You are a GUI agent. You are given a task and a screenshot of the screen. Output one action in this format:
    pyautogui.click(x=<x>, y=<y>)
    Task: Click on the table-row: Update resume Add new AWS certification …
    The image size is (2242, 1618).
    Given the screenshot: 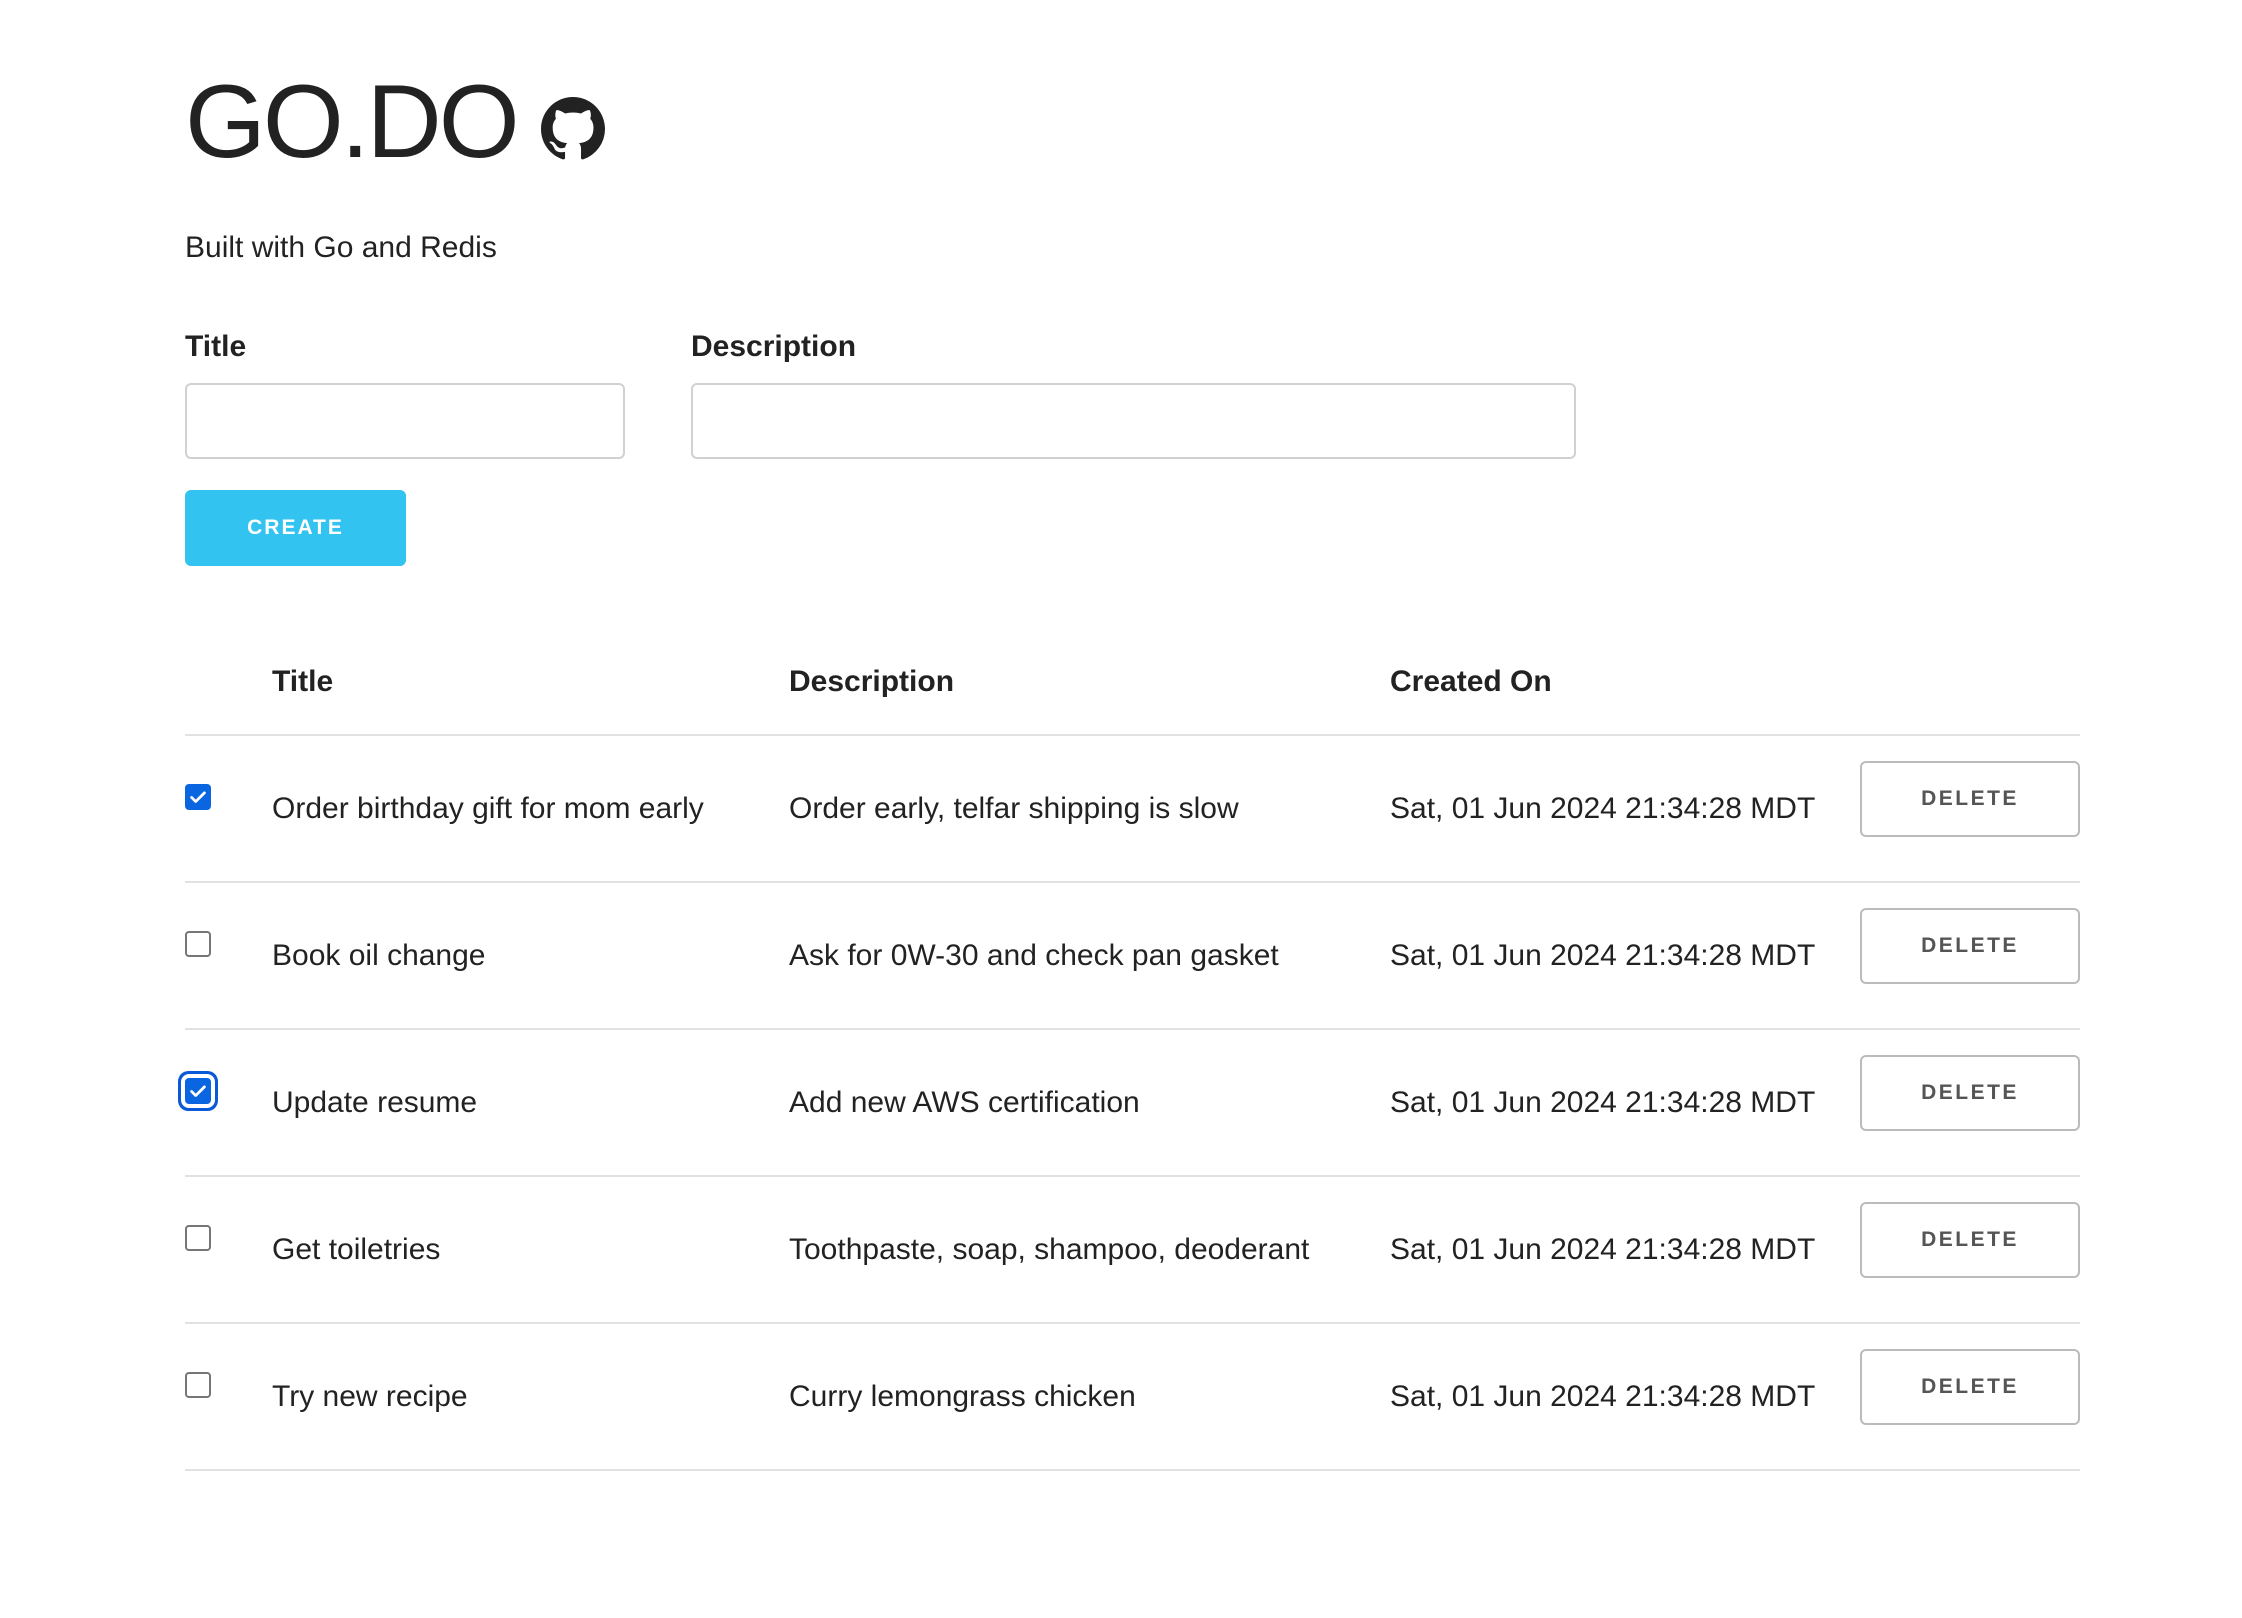 What is the action you would take?
    pyautogui.click(x=1132, y=1103)
    